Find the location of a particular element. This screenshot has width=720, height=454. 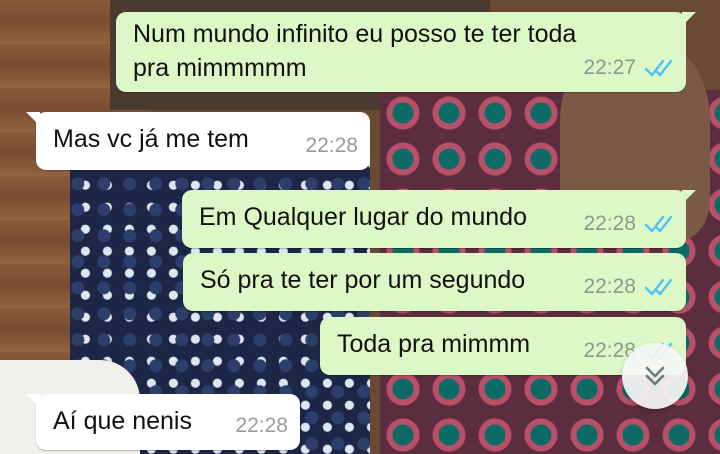

message-text: Aí que nenis is located at coordinates (122, 421).